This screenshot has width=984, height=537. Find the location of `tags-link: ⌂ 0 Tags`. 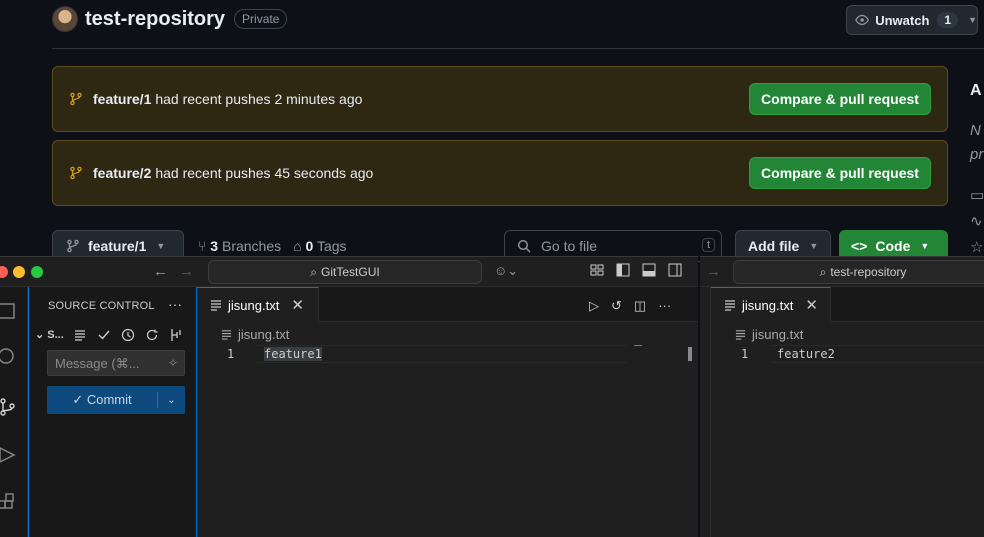

tags-link: ⌂ 0 Tags is located at coordinates (319, 246).